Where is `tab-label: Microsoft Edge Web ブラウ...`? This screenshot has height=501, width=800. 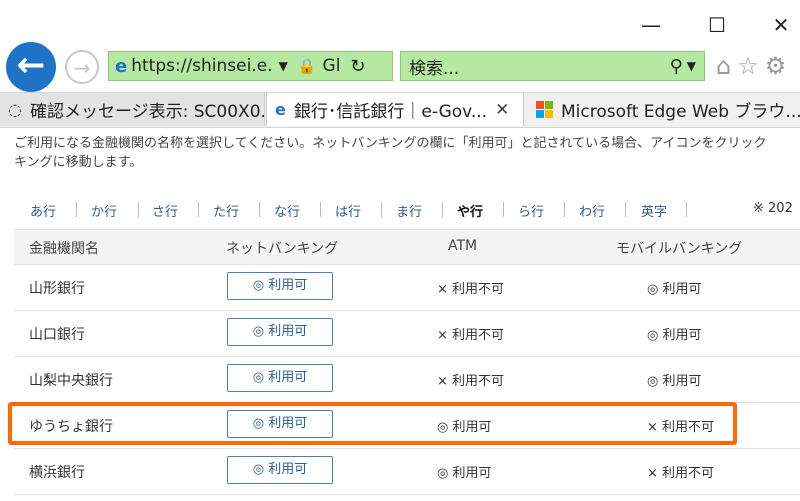 tab-label: Microsoft Edge Web ブラウ... is located at coordinates (680, 112).